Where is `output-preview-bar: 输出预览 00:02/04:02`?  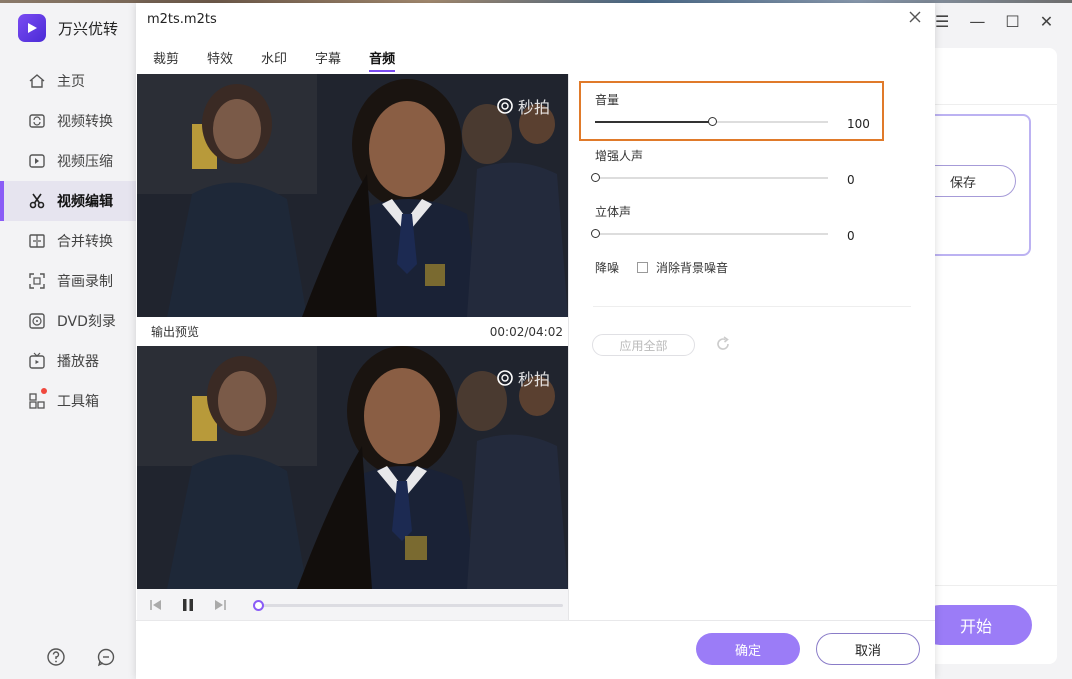
output-preview-bar: 输出预览 00:02/04:02 is located at coordinates (352, 331).